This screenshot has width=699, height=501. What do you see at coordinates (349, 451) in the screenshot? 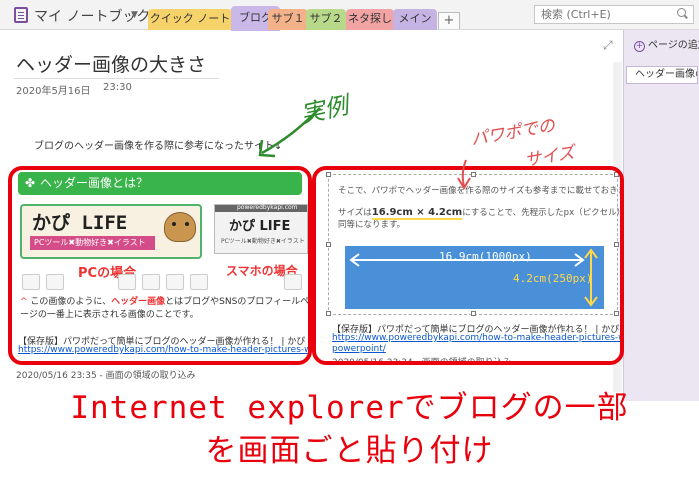
I see `caption-line-2: を画面ごと貼り付け` at bounding box center [349, 451].